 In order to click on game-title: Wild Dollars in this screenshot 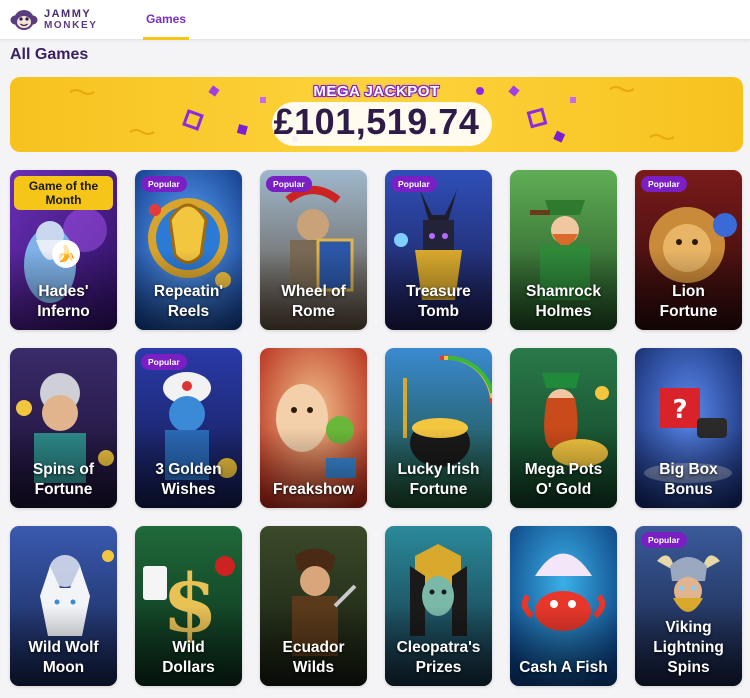, I will do `click(188, 657)`.